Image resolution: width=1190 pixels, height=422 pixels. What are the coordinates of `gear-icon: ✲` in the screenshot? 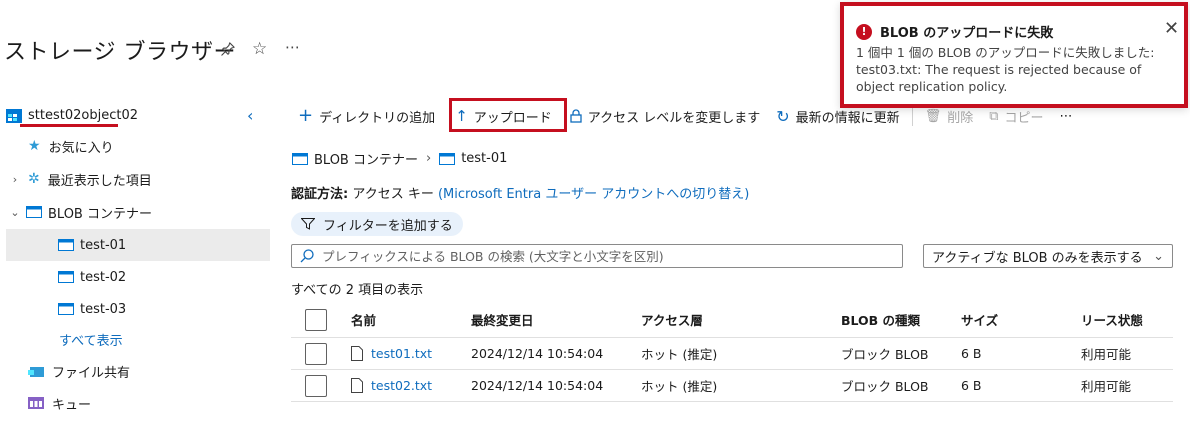 It's located at (34, 179).